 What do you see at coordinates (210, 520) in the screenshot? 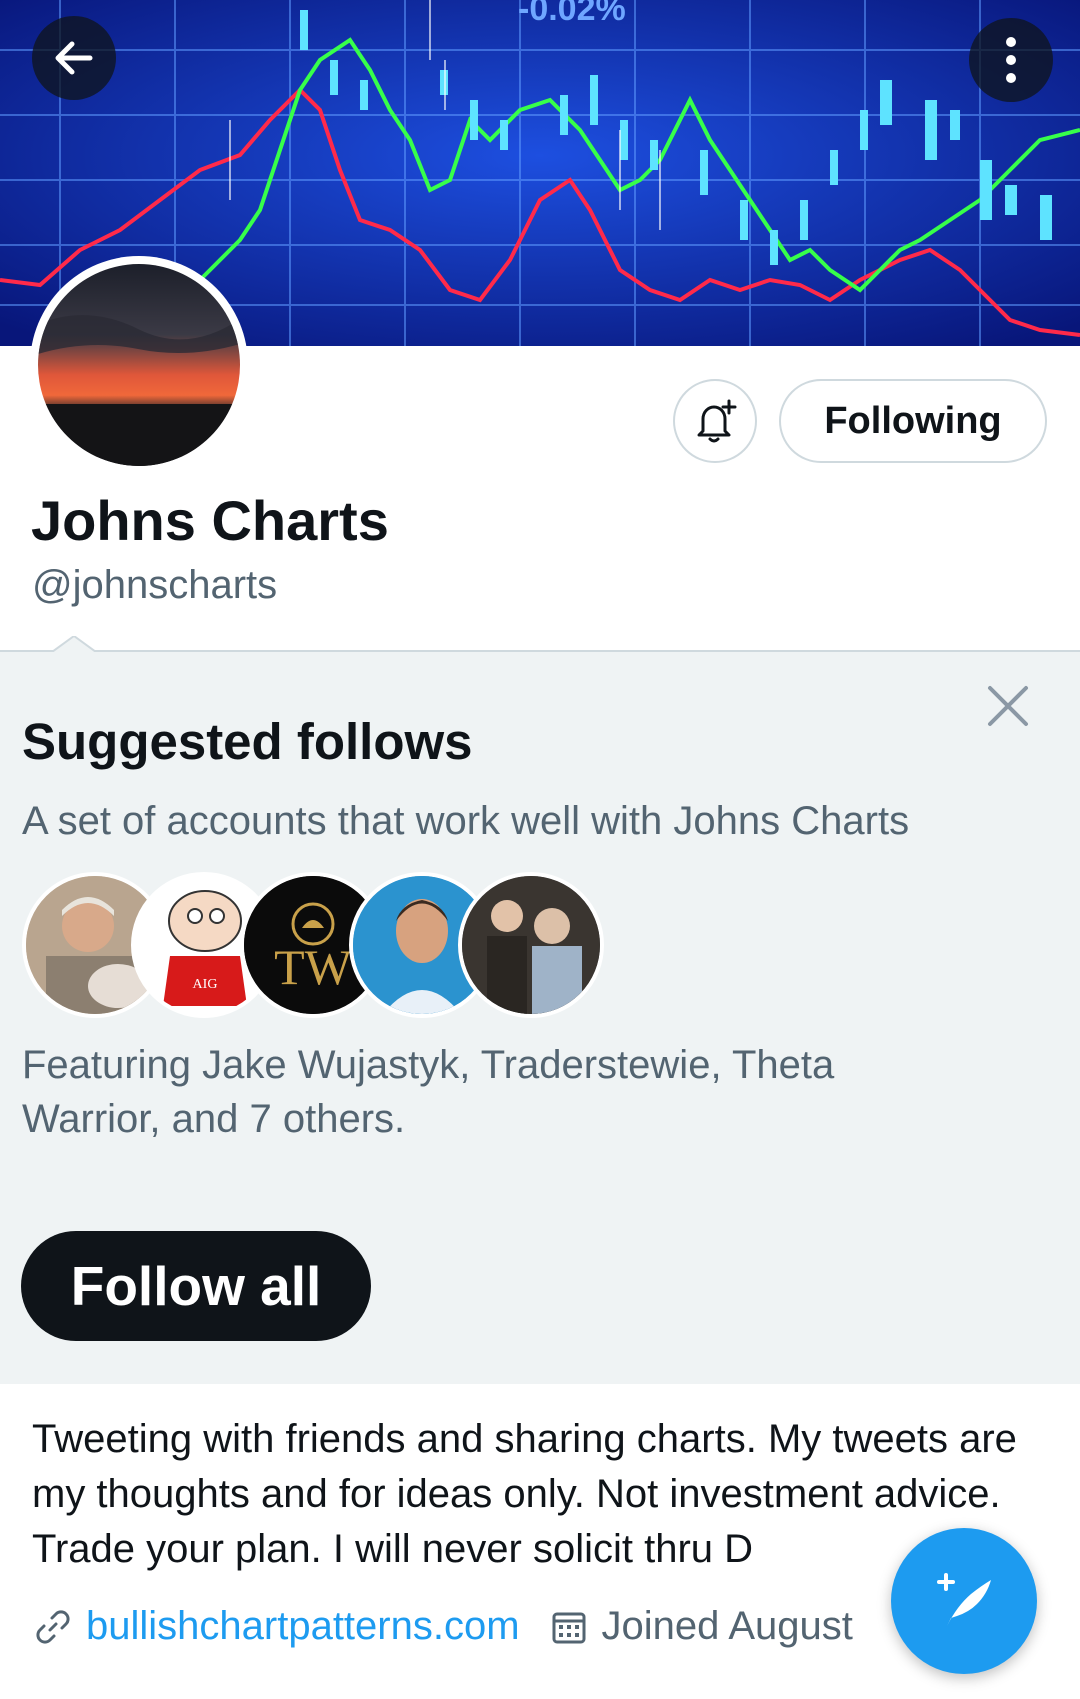
I see `profile-display-name: Johns Charts` at bounding box center [210, 520].